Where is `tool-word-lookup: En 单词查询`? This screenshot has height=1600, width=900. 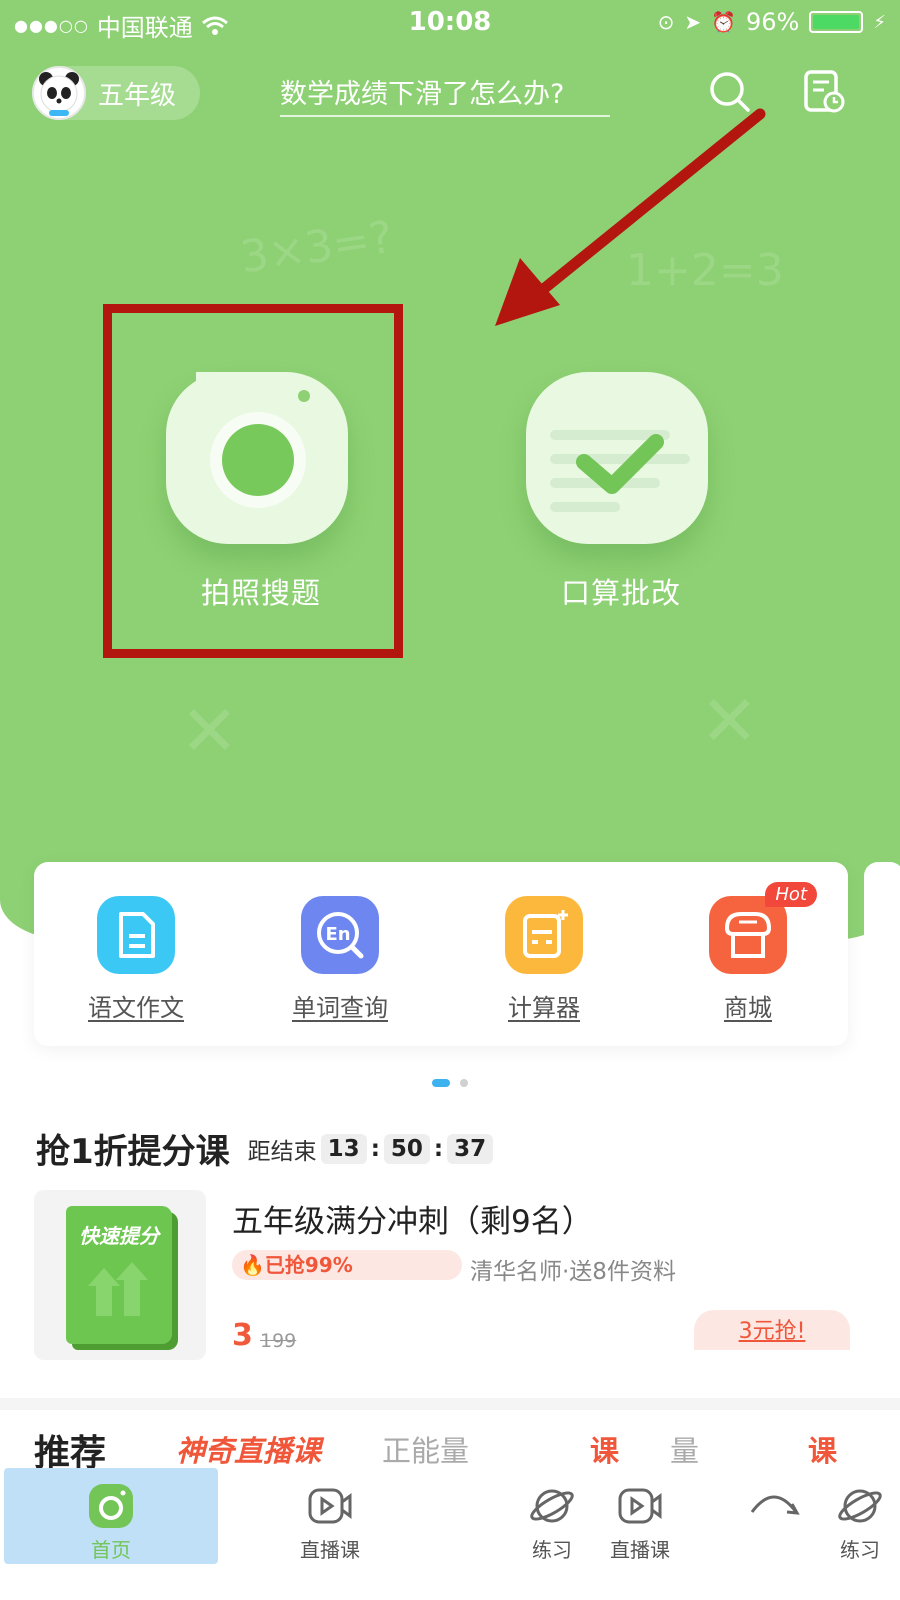 tool-word-lookup: En 单词查询 is located at coordinates (340, 959).